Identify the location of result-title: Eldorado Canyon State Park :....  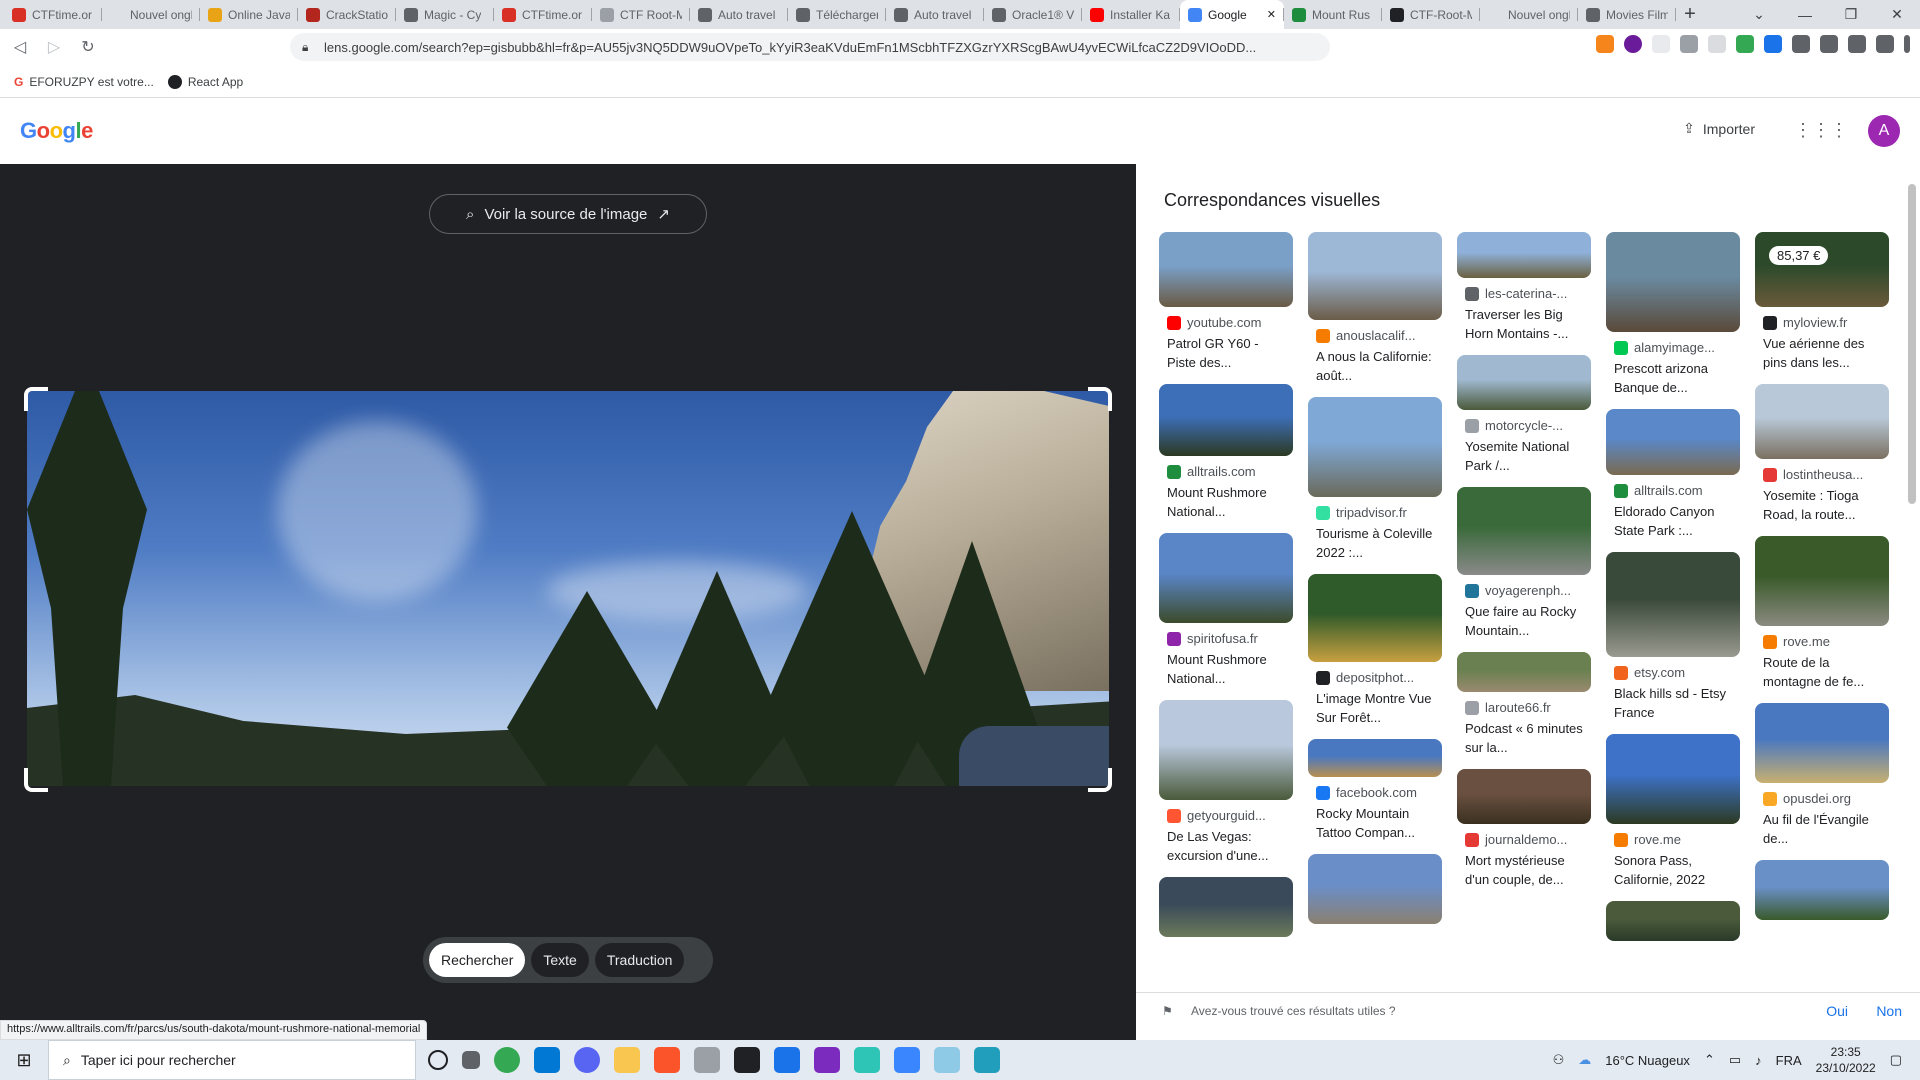
(1673, 521).